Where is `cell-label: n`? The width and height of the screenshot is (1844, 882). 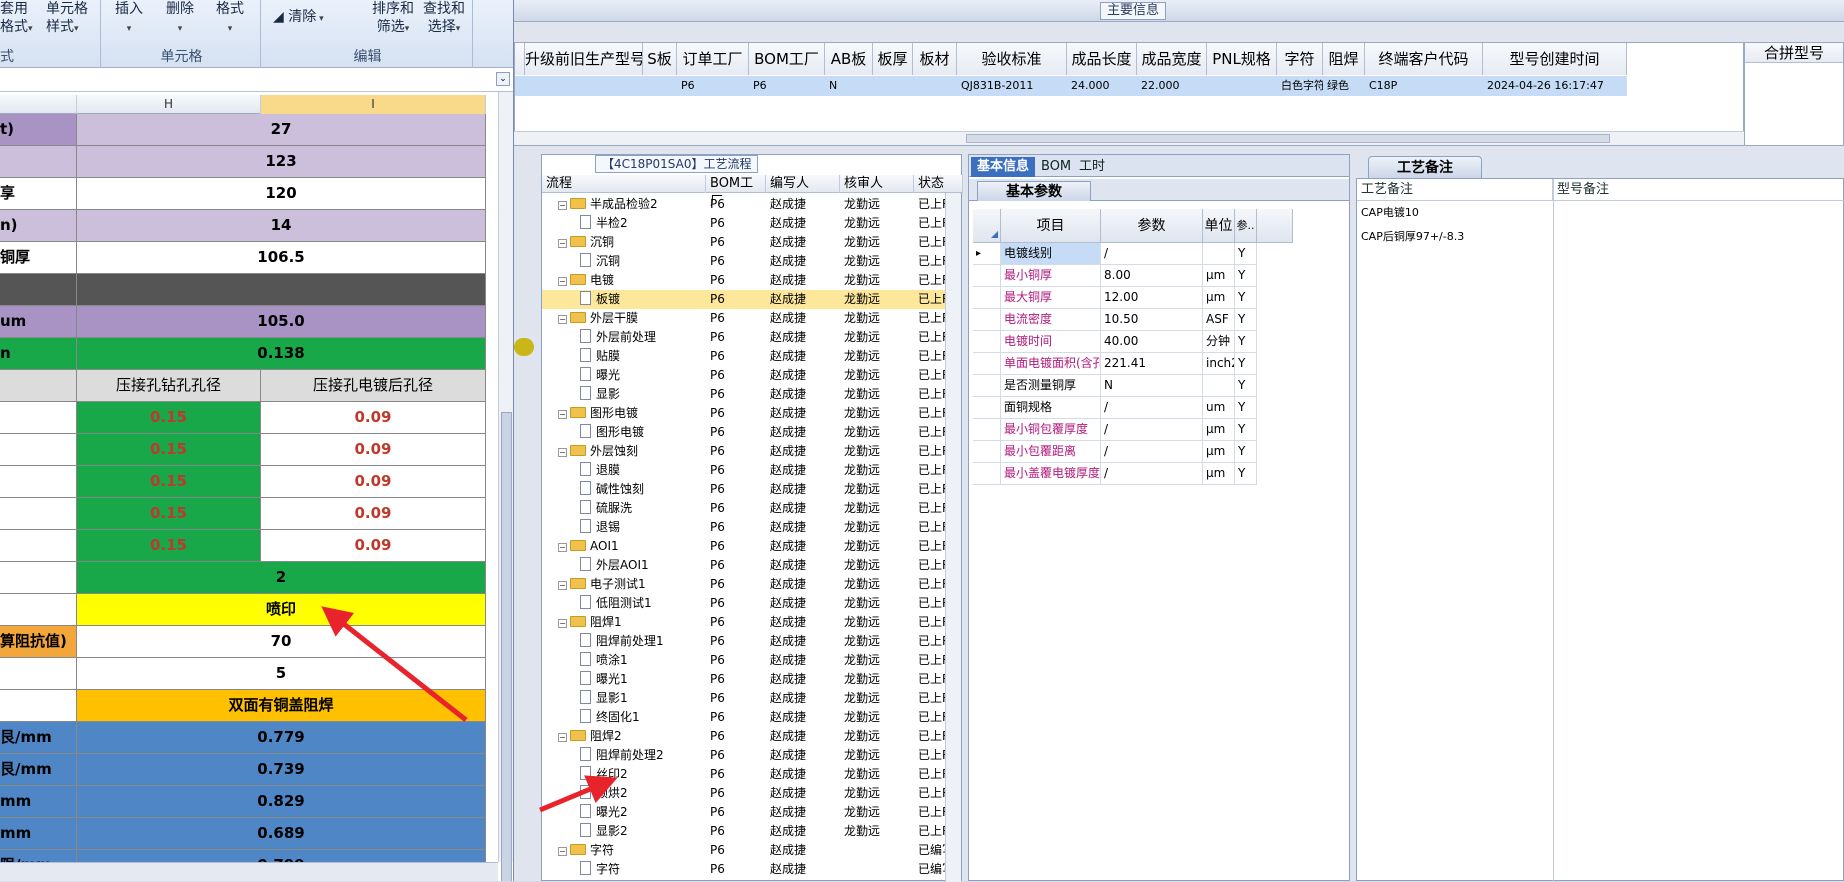
cell-label: n is located at coordinates (38, 354).